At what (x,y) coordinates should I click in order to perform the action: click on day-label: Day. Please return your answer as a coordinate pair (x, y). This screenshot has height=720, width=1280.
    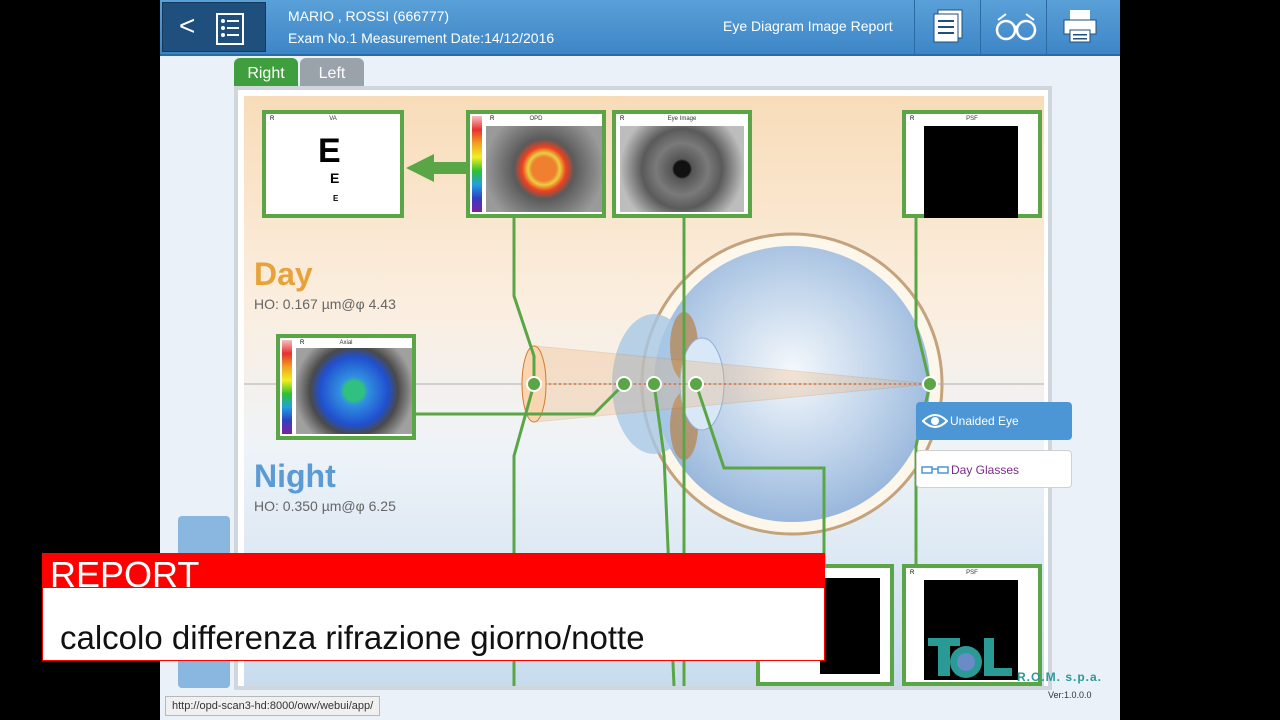
    Looking at the image, I should click on (283, 274).